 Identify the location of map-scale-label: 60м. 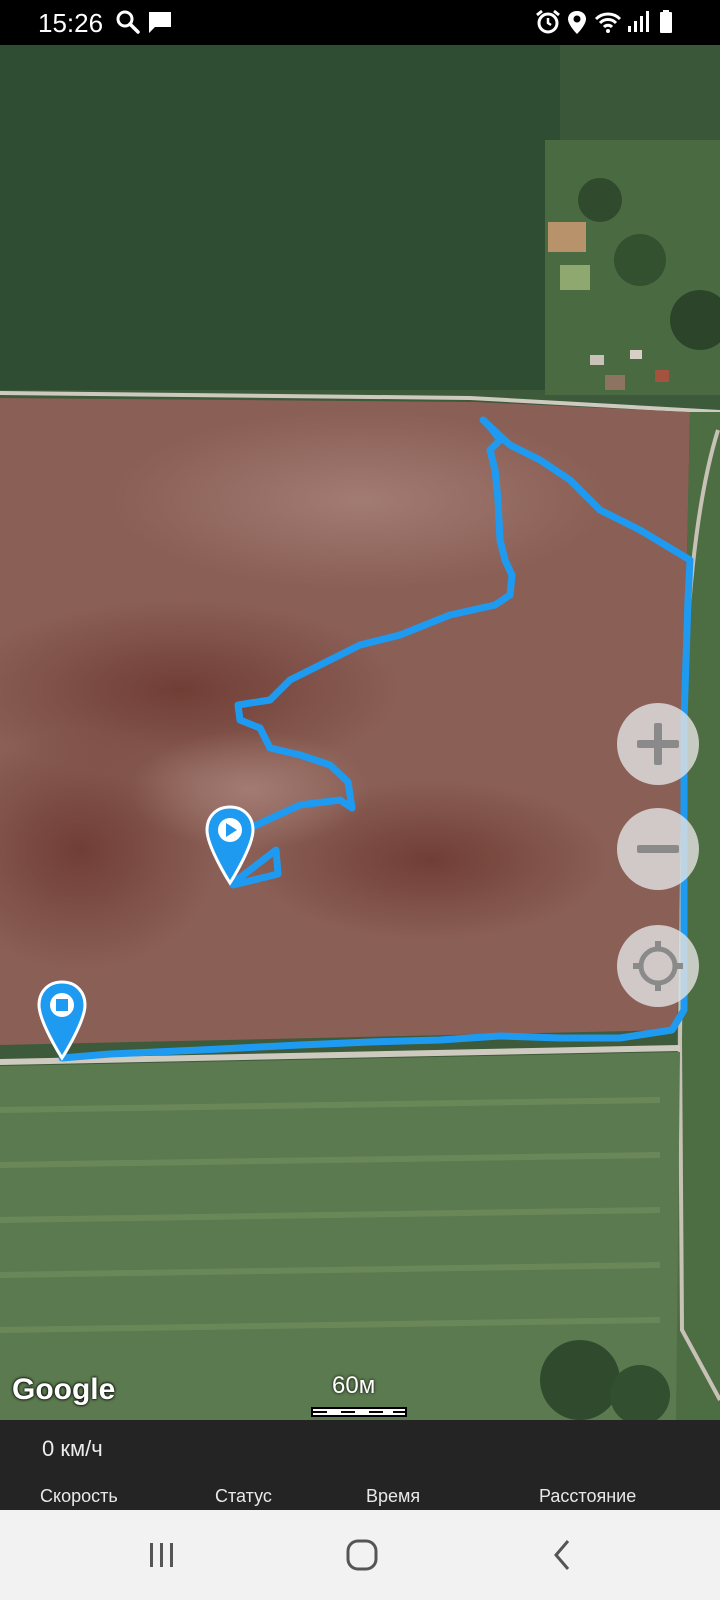
(354, 1385).